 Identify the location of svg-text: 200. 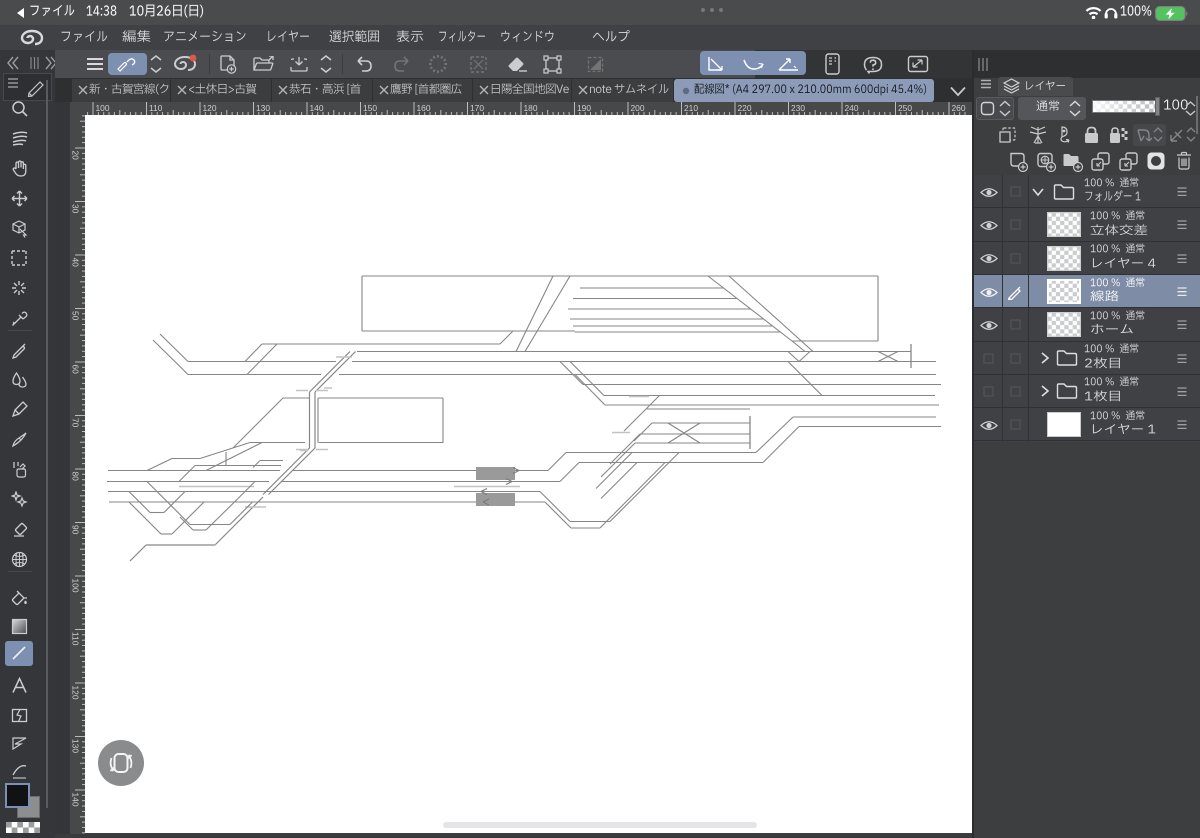
(638, 108).